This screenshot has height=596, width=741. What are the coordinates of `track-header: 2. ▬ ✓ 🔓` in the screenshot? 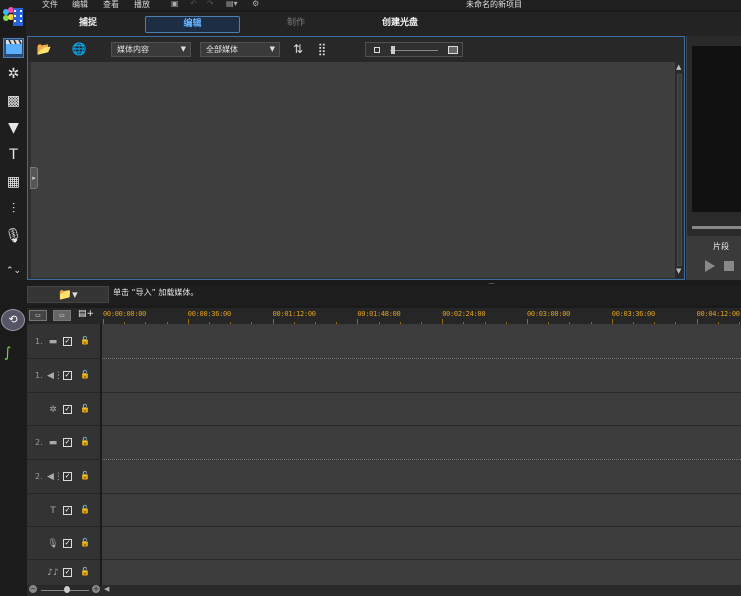 It's located at (63, 443).